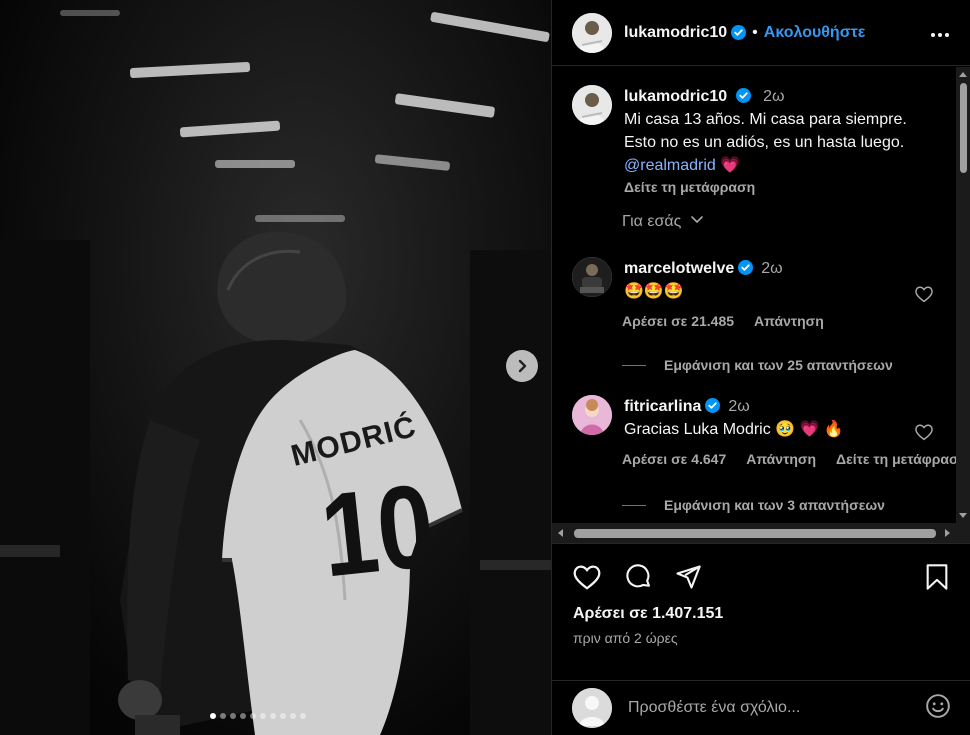 This screenshot has height=735, width=970. I want to click on comment-meta: Αρέσει σε 21.485 Απάντηση, so click(789, 321).